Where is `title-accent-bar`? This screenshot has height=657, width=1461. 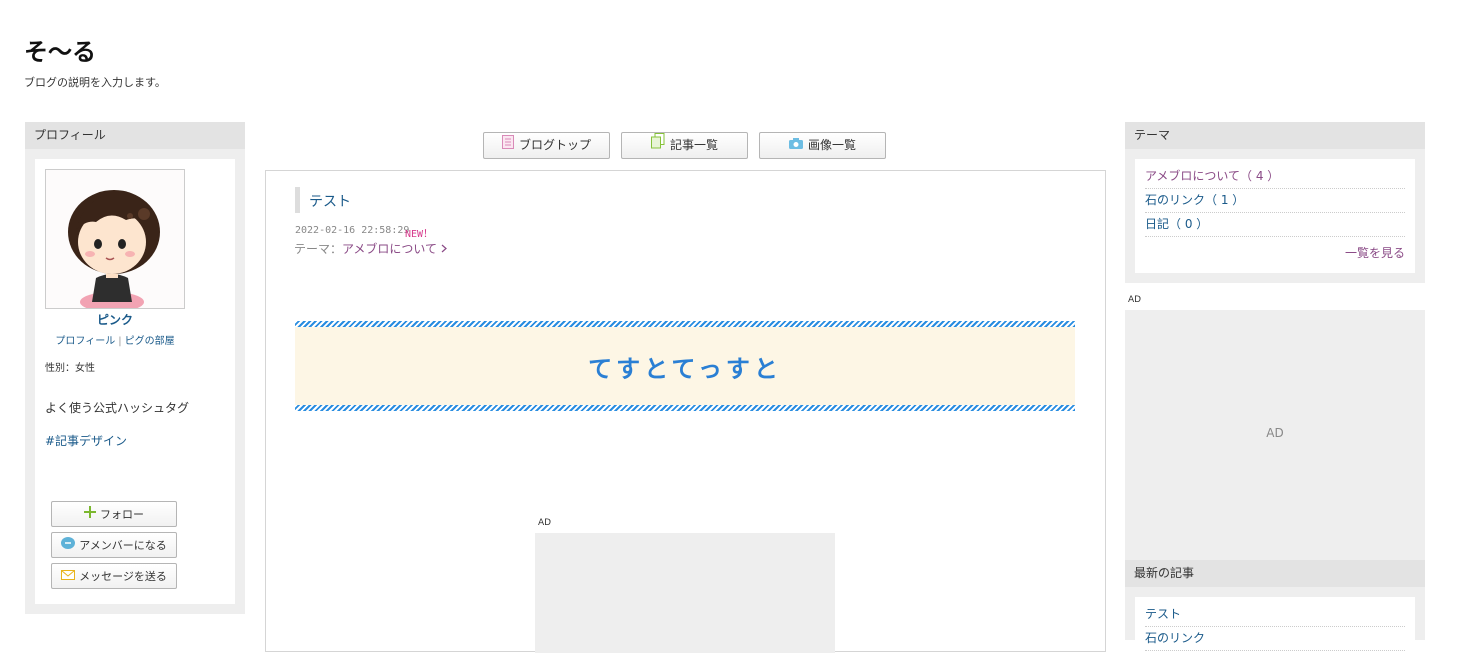
title-accent-bar is located at coordinates (297, 200).